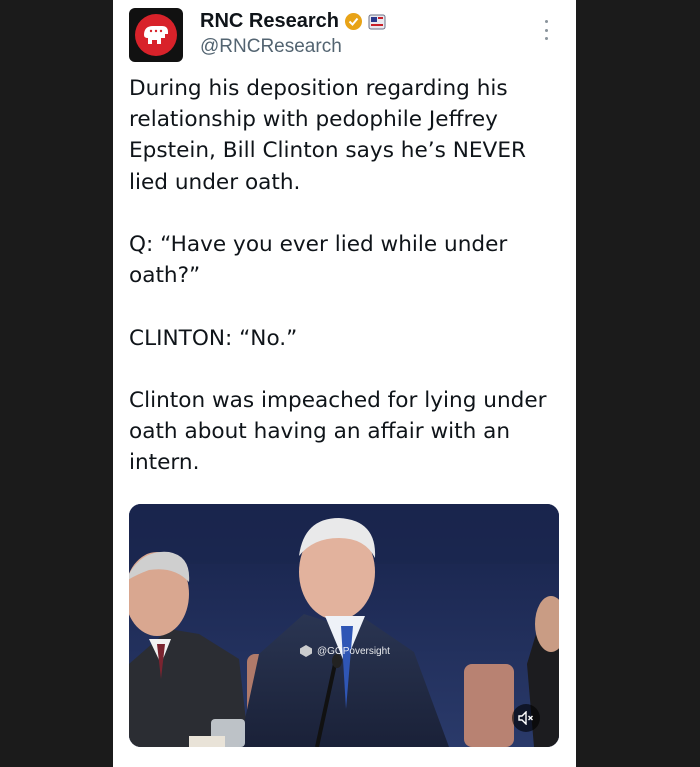 The image size is (700, 767). What do you see at coordinates (353, 21) in the screenshot?
I see `verified-badge-icon` at bounding box center [353, 21].